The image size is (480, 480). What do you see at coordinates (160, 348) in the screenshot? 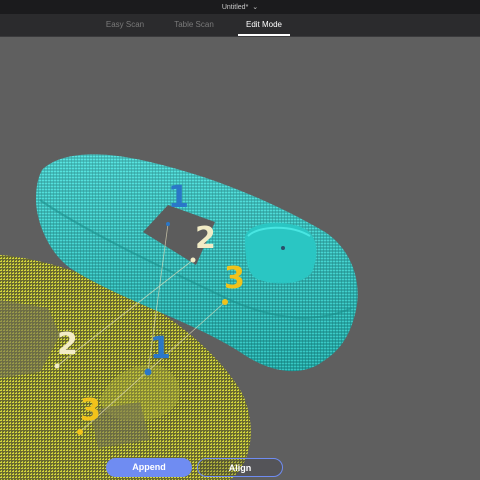
I see `marker-label-yellow-1: 1` at bounding box center [160, 348].